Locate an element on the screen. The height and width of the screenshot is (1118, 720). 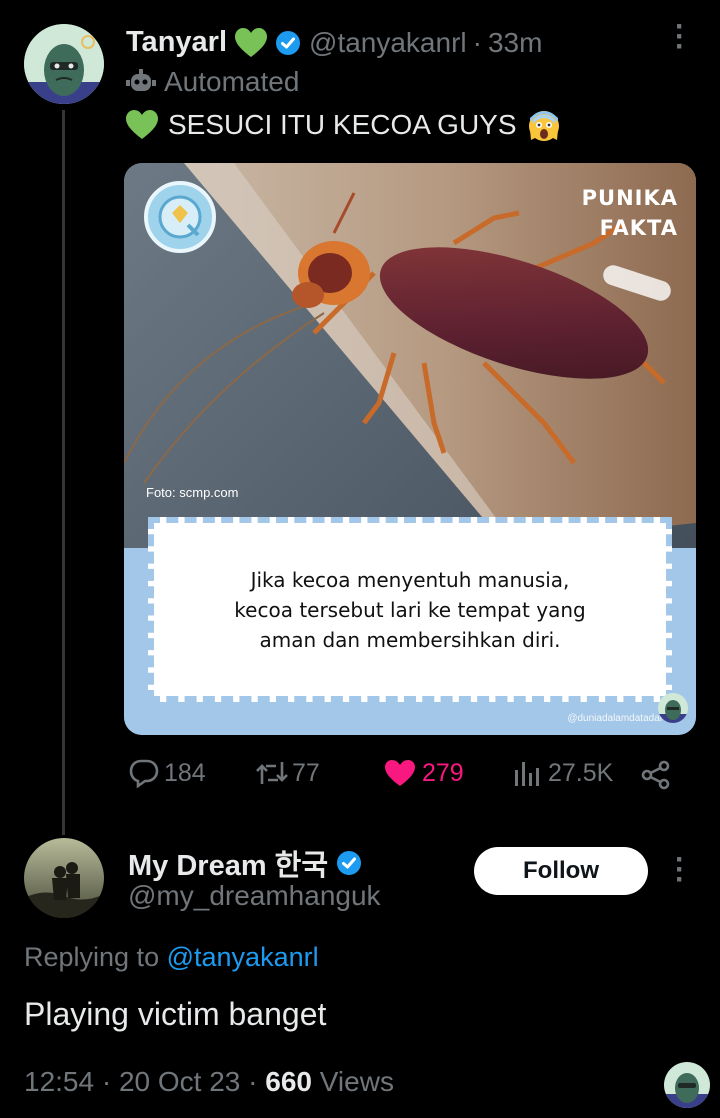
more-options-icon: · · · is located at coordinates (680, 37).